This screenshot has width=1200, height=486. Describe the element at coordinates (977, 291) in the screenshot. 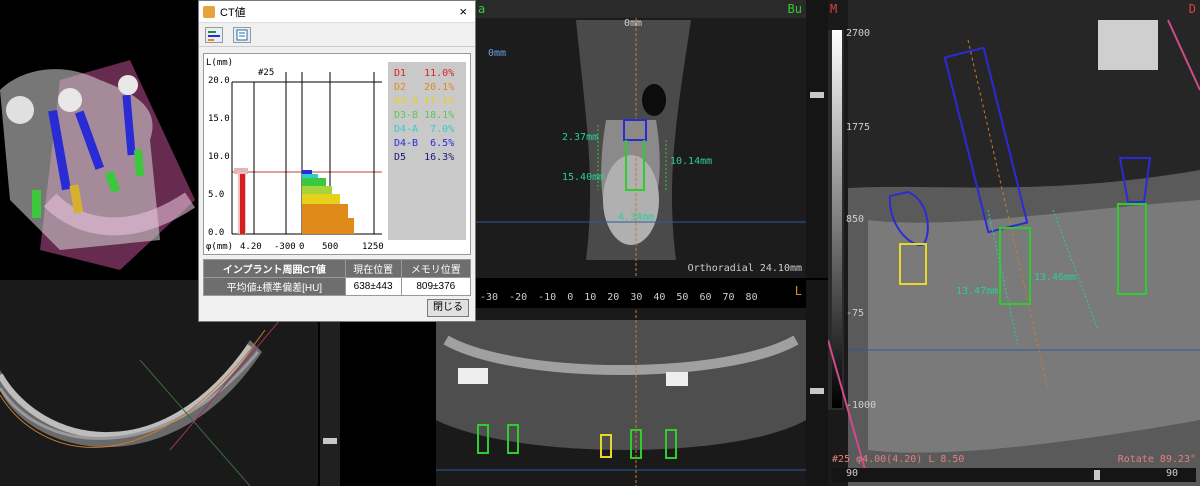

I see `sagittal-meas-1: 13.47mm` at that location.